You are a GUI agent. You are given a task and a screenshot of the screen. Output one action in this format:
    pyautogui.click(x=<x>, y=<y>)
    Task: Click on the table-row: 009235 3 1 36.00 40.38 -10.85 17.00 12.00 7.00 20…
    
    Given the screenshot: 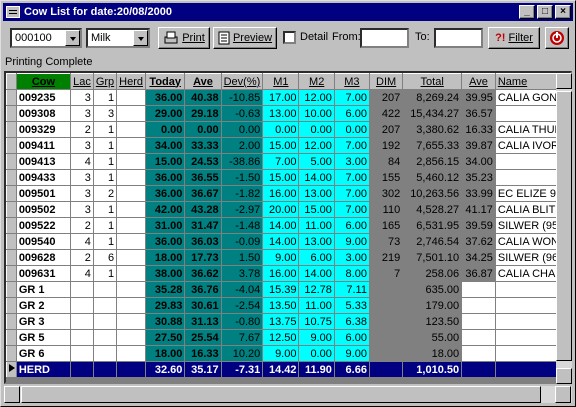 What is the action you would take?
    pyautogui.click(x=288, y=97)
    